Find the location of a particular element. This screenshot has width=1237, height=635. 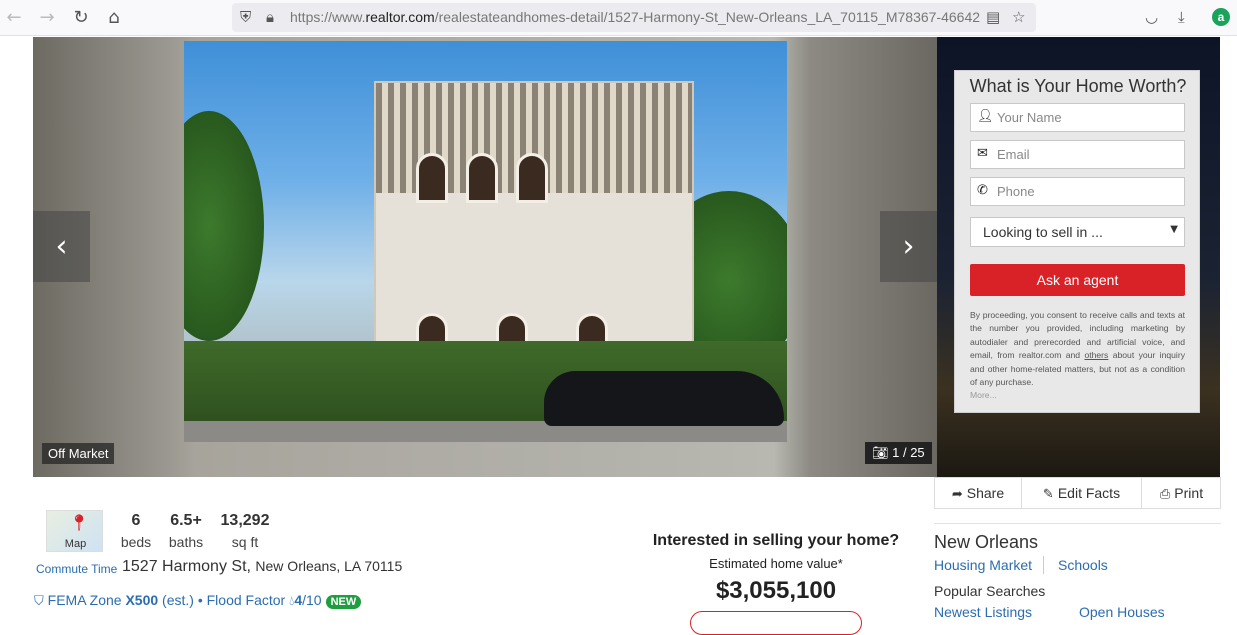

fema-suffix: (est.) • Flood Factor is located at coordinates (224, 600).